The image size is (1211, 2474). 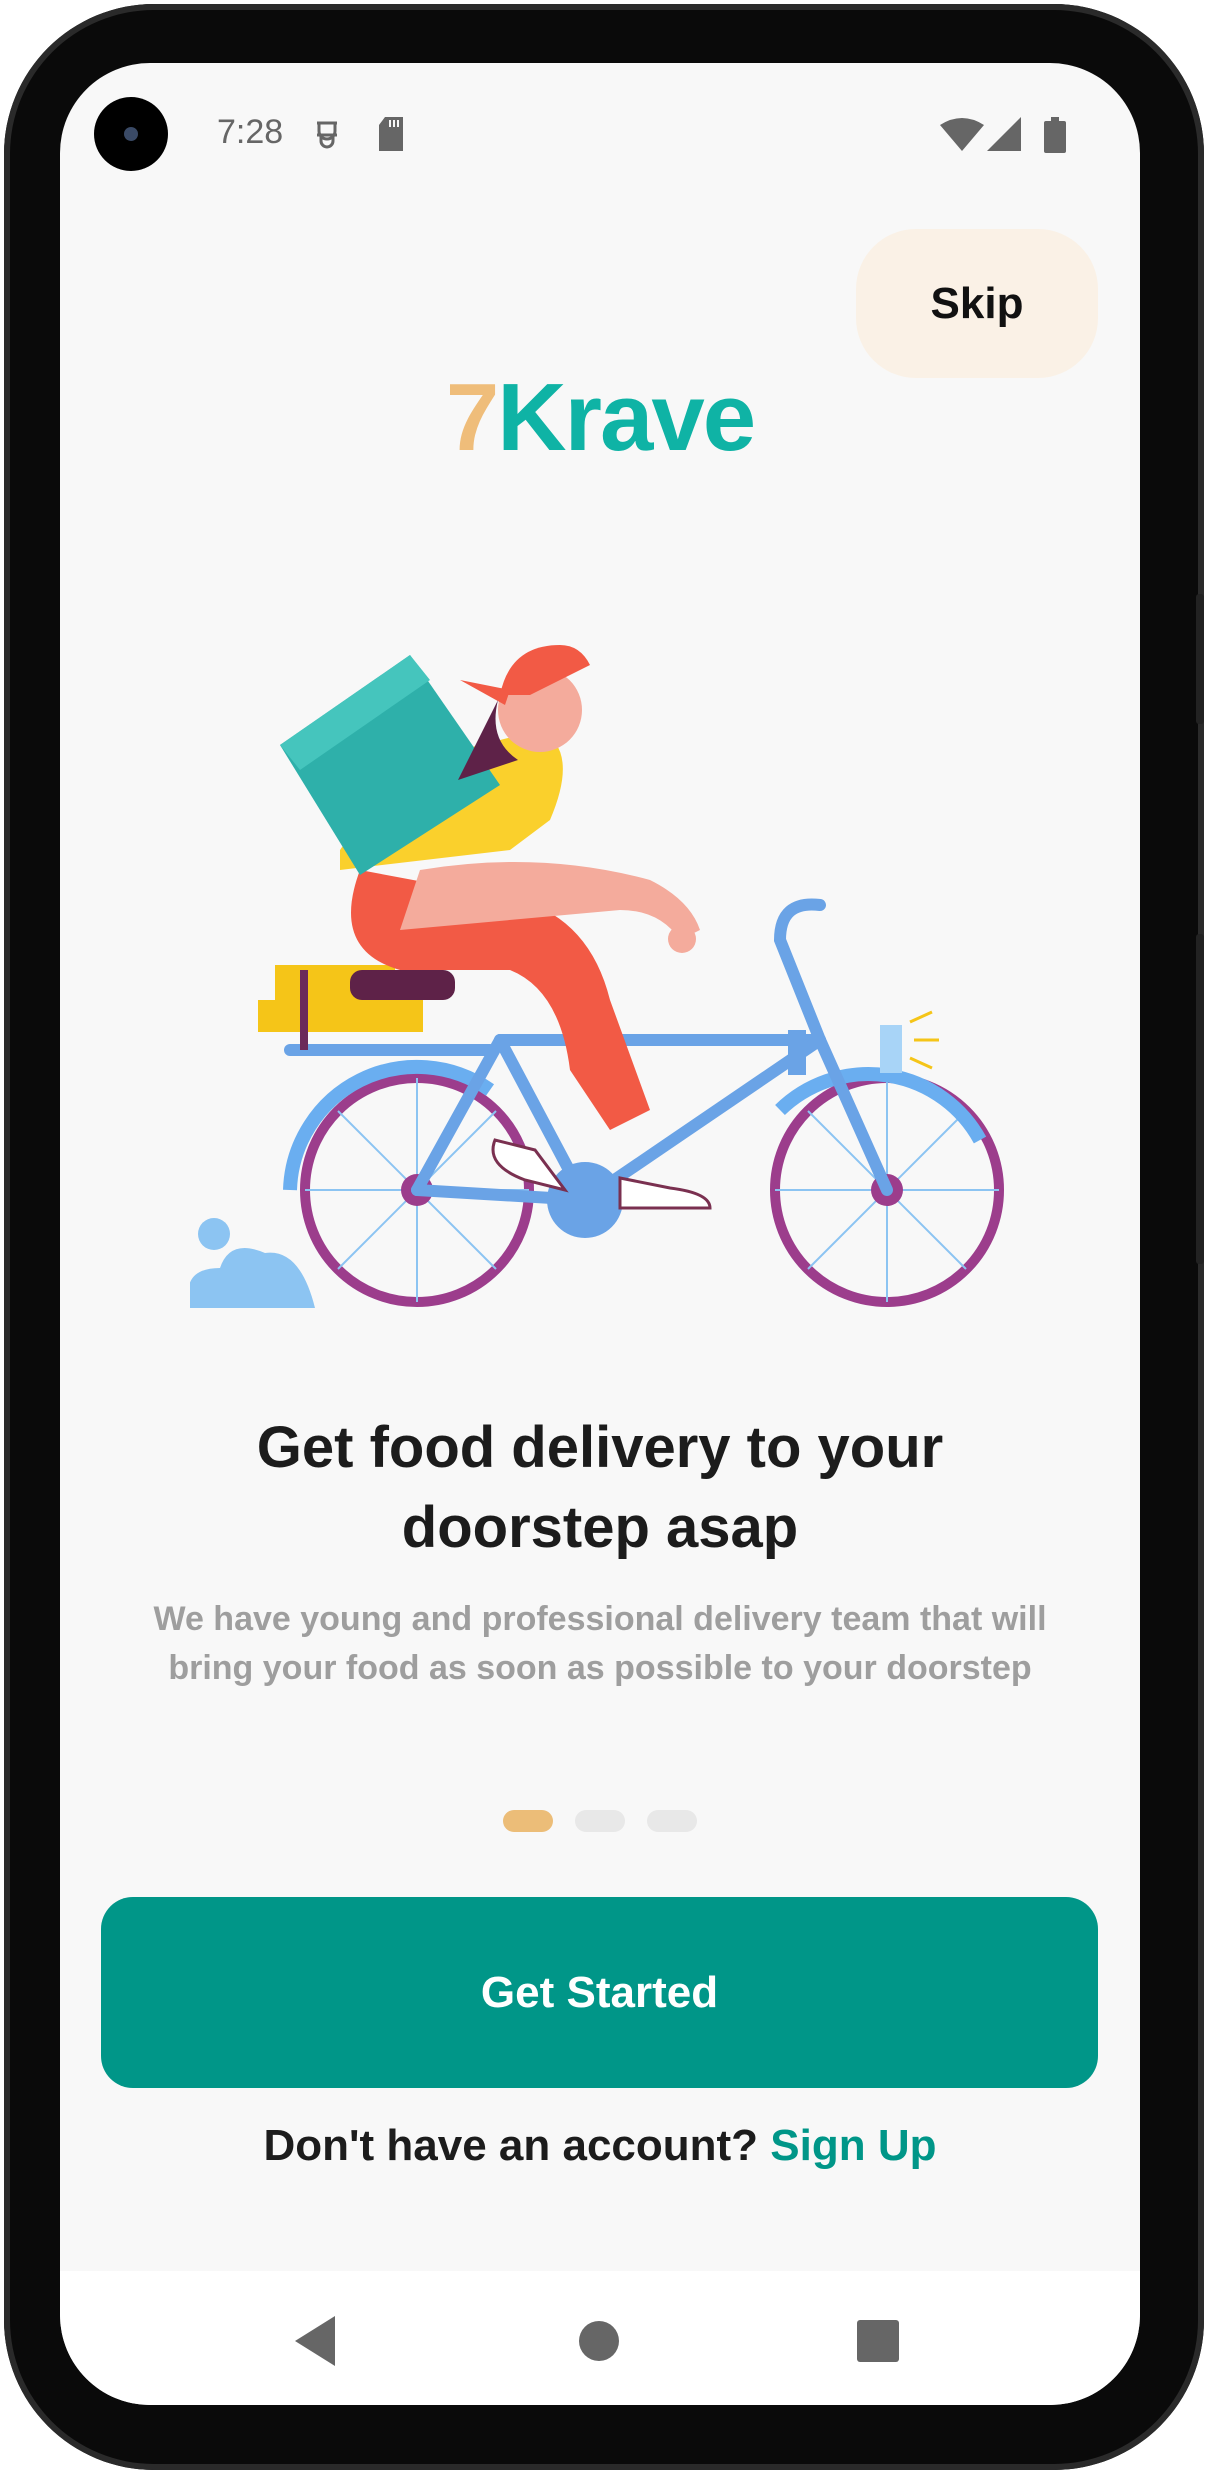 What do you see at coordinates (600, 1488) in the screenshot?
I see `onboarding-title: Get food delivery to your doorstep asap` at bounding box center [600, 1488].